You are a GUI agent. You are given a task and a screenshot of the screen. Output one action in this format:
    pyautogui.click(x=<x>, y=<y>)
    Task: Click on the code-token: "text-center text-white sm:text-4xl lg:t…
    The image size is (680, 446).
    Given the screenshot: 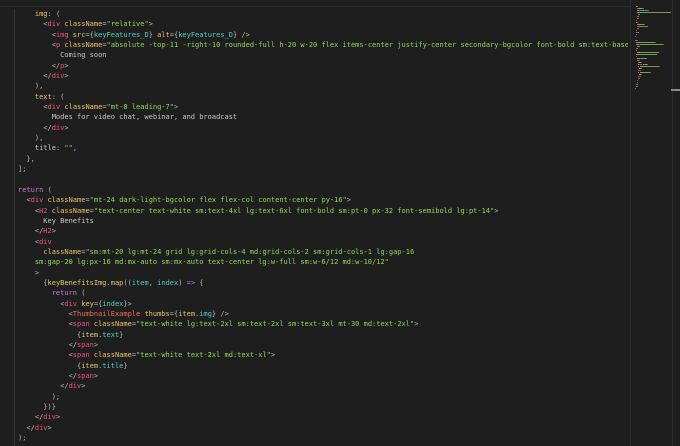 What is the action you would take?
    pyautogui.click(x=294, y=210)
    